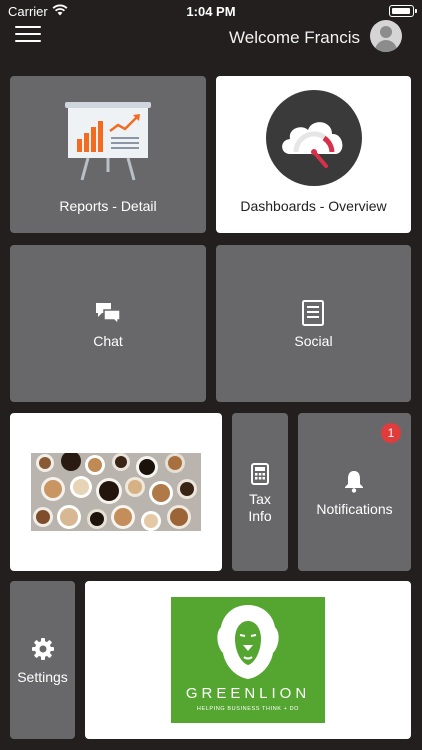 The width and height of the screenshot is (422, 750). I want to click on chat-bubbles-icon, so click(108, 314).